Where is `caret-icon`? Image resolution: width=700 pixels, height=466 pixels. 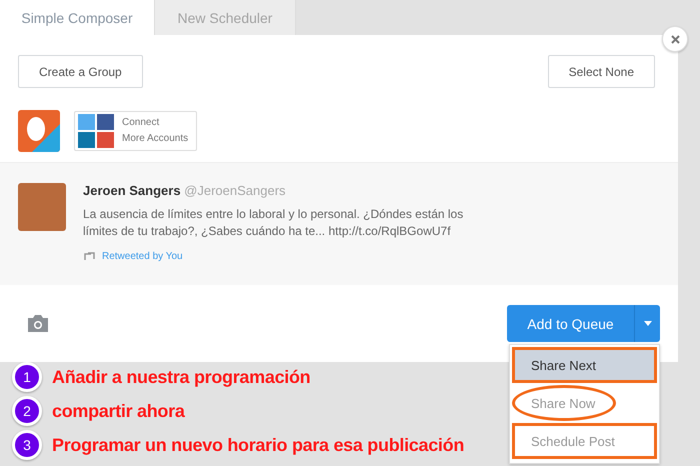 caret-icon is located at coordinates (648, 323).